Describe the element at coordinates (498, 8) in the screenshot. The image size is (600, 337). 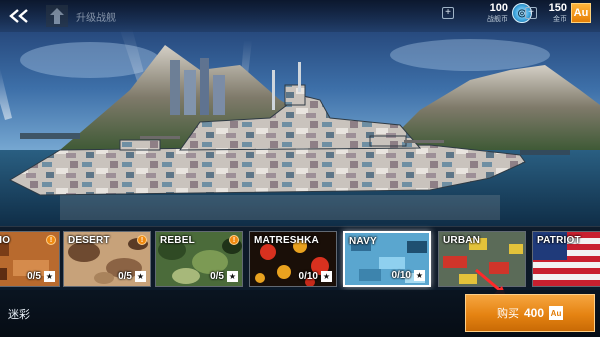
I see `credits-value: 100` at that location.